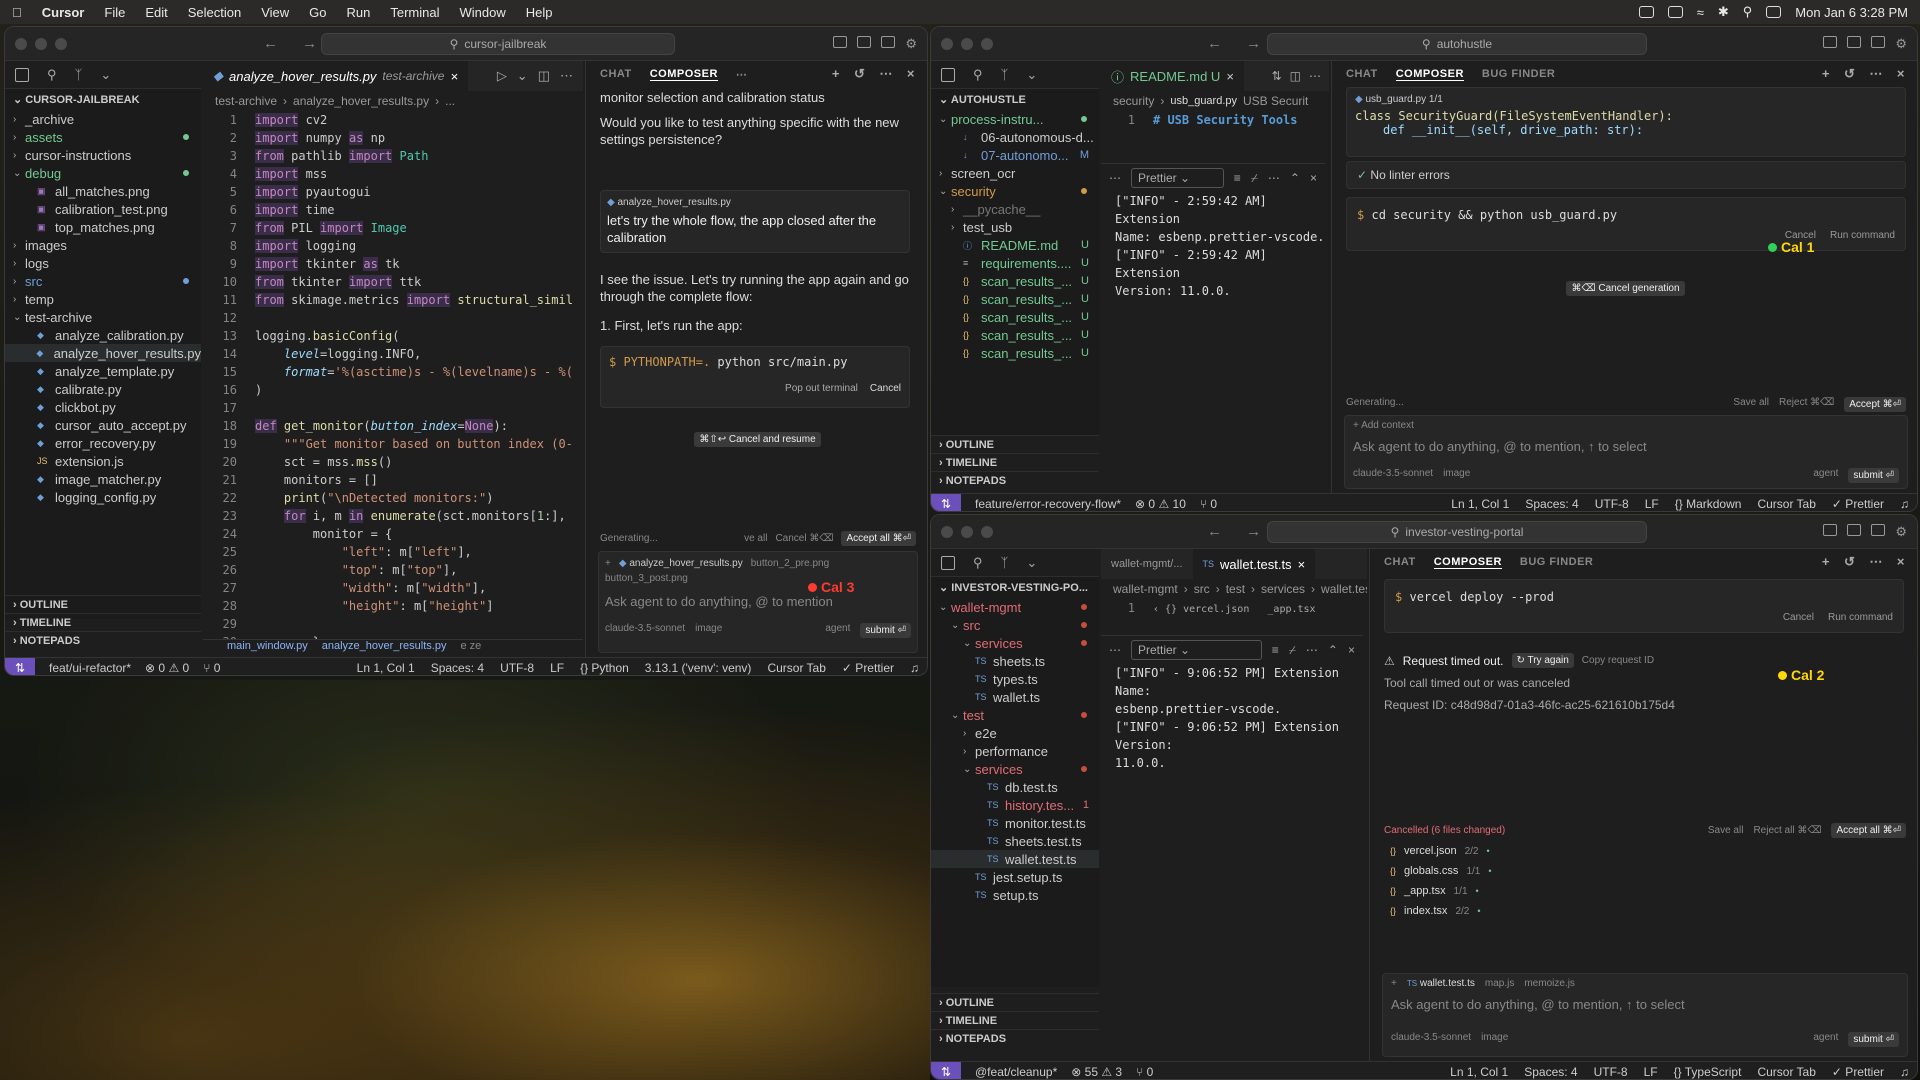  Describe the element at coordinates (393, 318) in the screenshot. I see `code-line: 12` at that location.